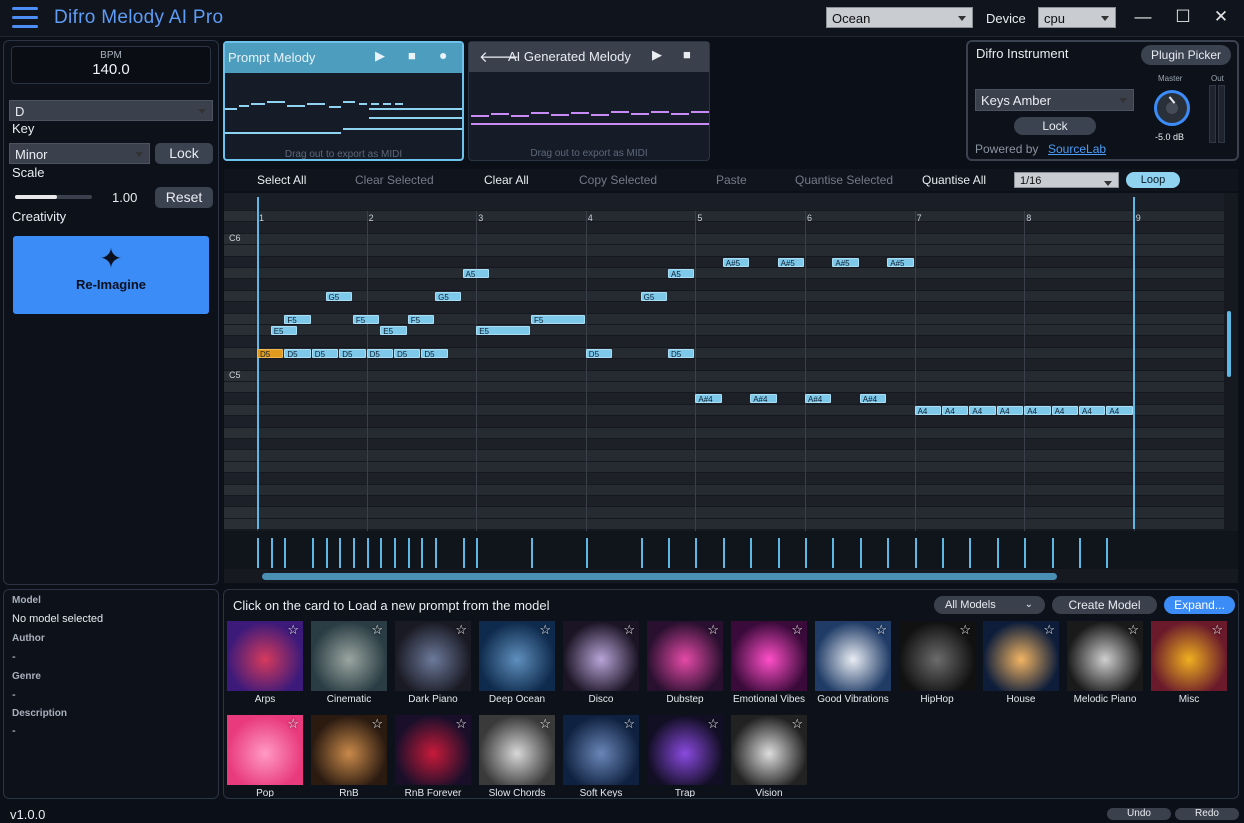  Describe the element at coordinates (1054, 100) in the screenshot. I see `preset-select: Keys Amber` at that location.